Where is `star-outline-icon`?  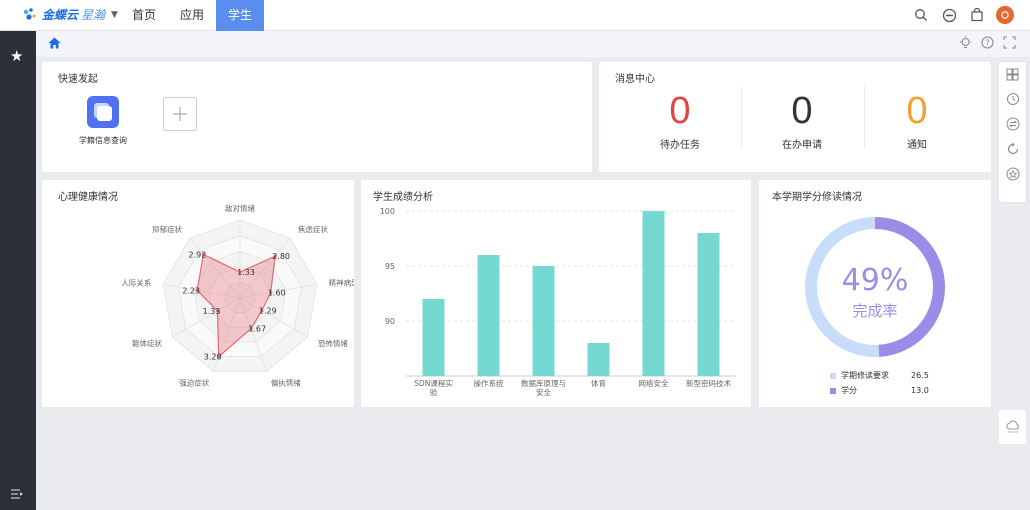
star-outline-icon is located at coordinates (1013, 175).